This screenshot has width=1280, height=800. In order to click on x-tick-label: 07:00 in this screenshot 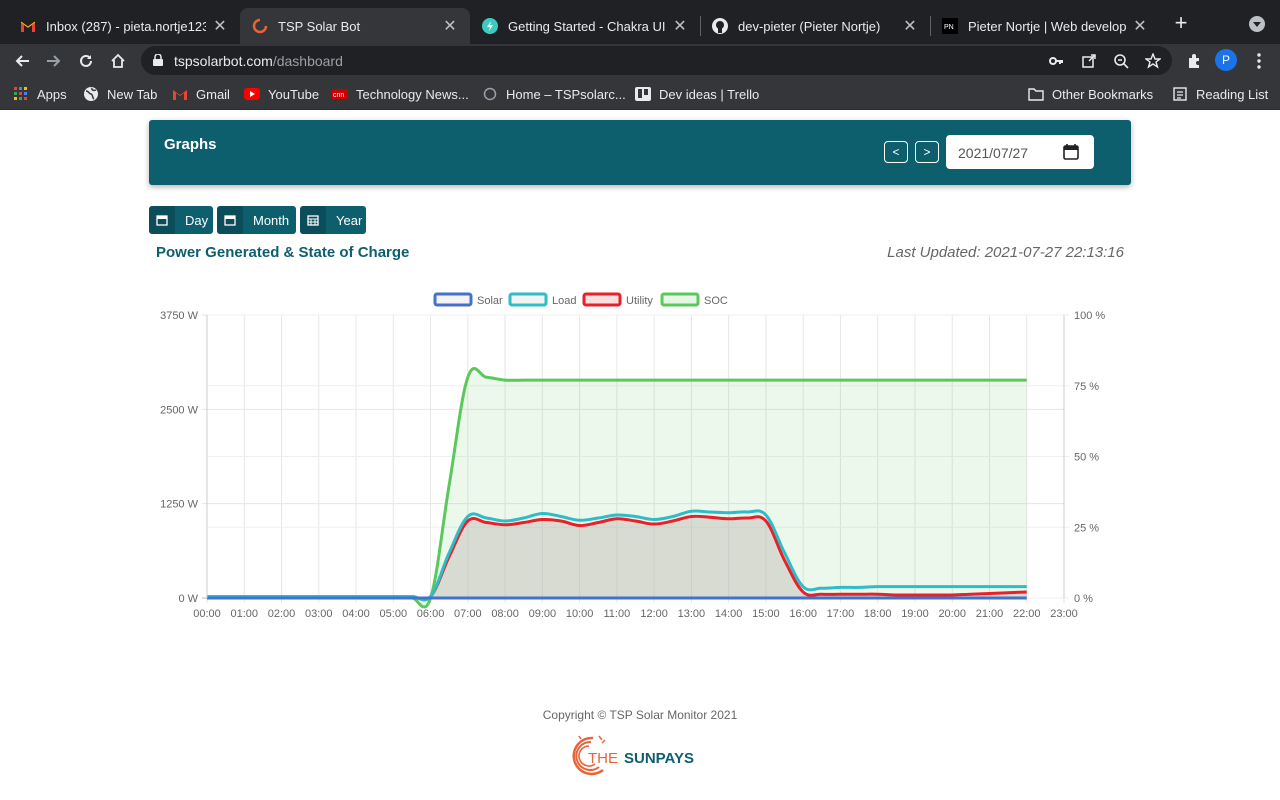, I will do `click(468, 614)`.